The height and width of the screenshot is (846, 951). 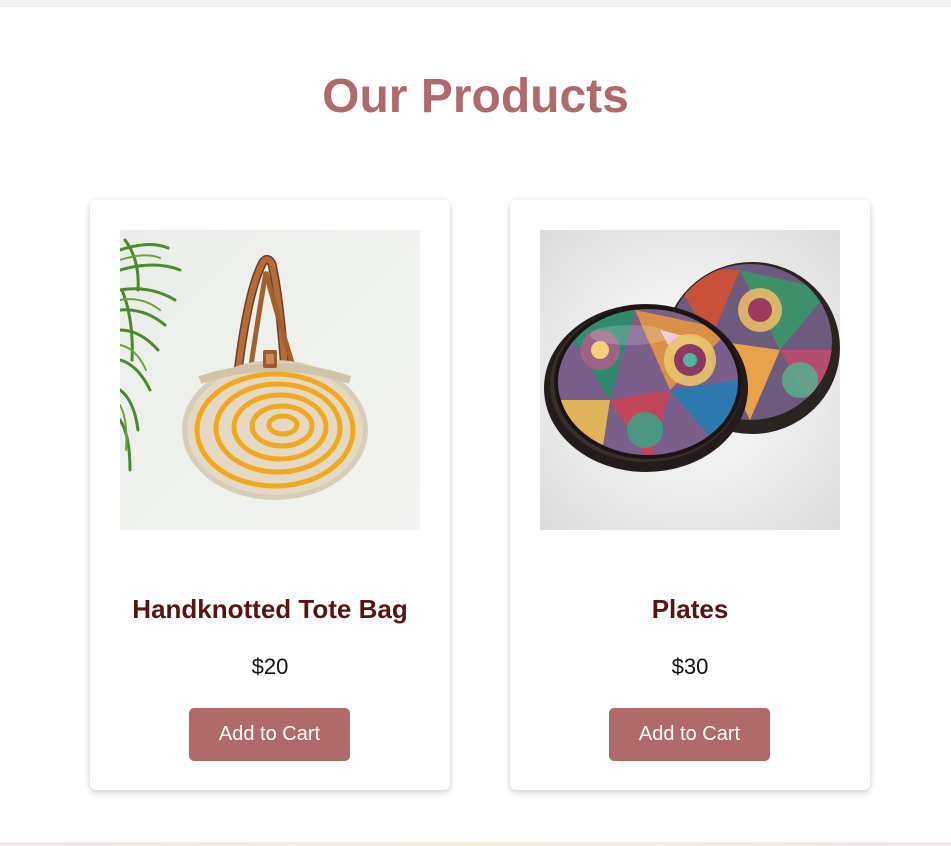 I want to click on product-image-plates, so click(x=690, y=380).